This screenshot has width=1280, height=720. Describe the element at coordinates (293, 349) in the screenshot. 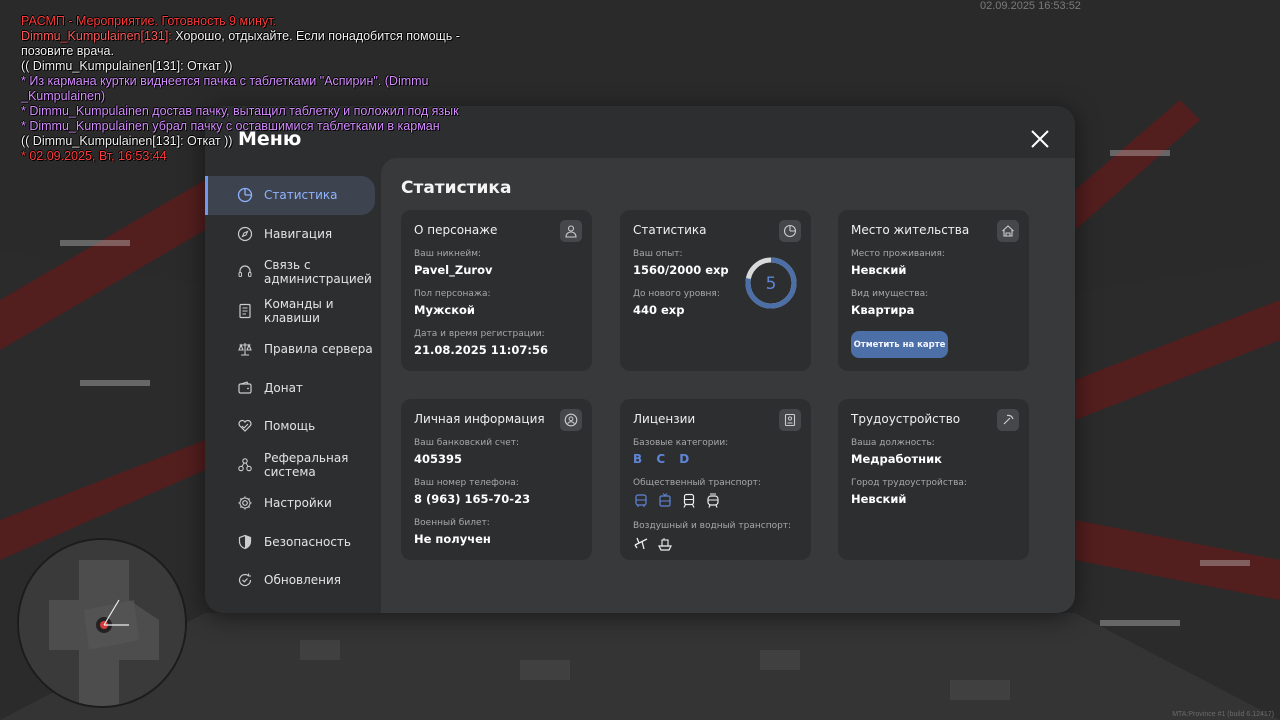

I see `sidebar-item-rules: Правила сервера` at that location.